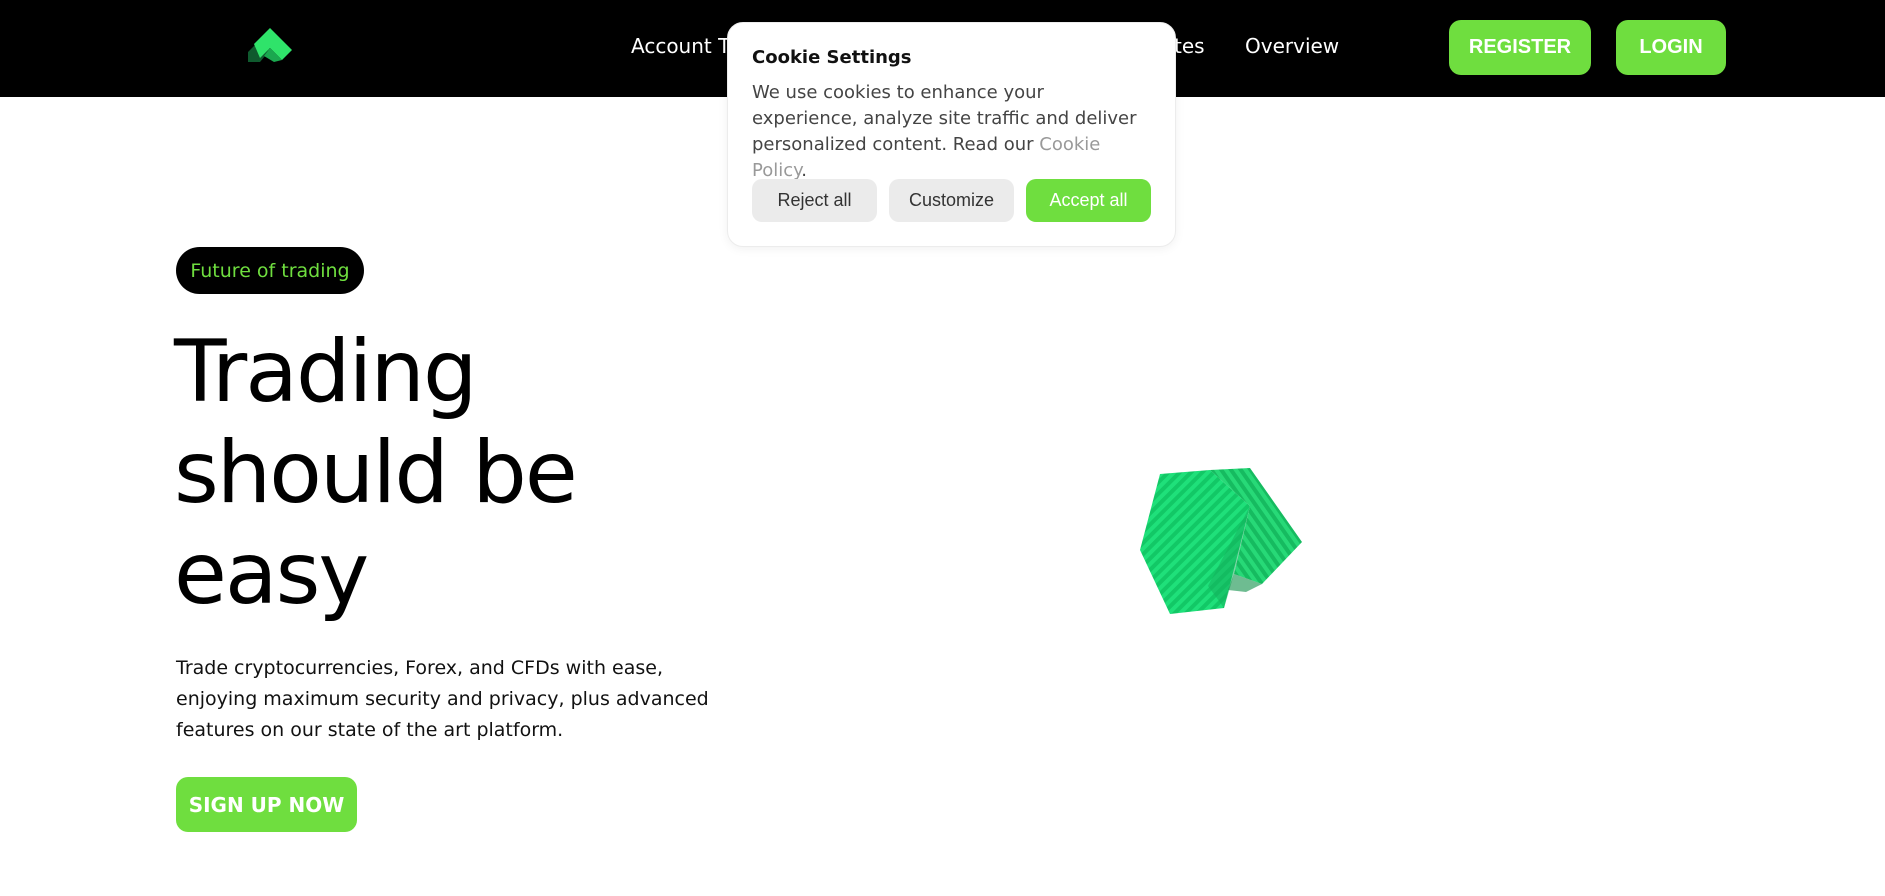  I want to click on hero-title-line: easy, so click(271, 574).